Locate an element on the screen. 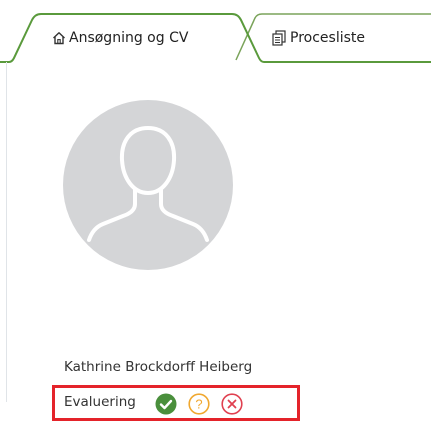  tab-procesliste: Procesliste is located at coordinates (318, 38).